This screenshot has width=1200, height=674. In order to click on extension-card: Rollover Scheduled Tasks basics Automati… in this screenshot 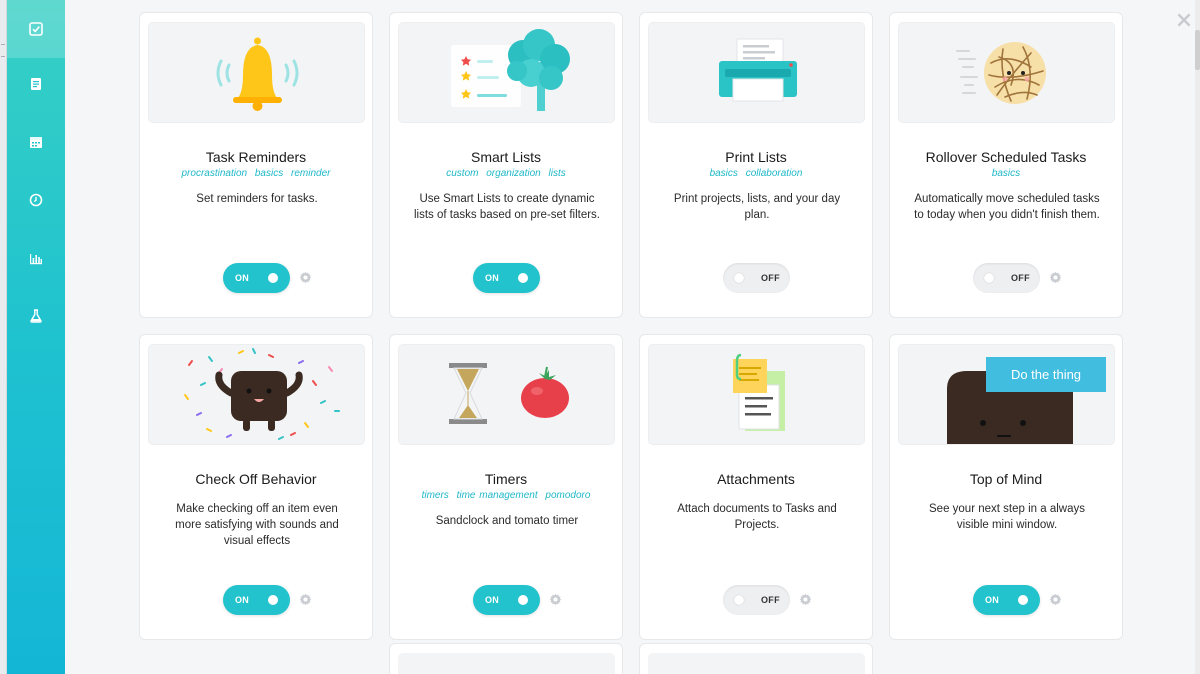, I will do `click(1006, 165)`.